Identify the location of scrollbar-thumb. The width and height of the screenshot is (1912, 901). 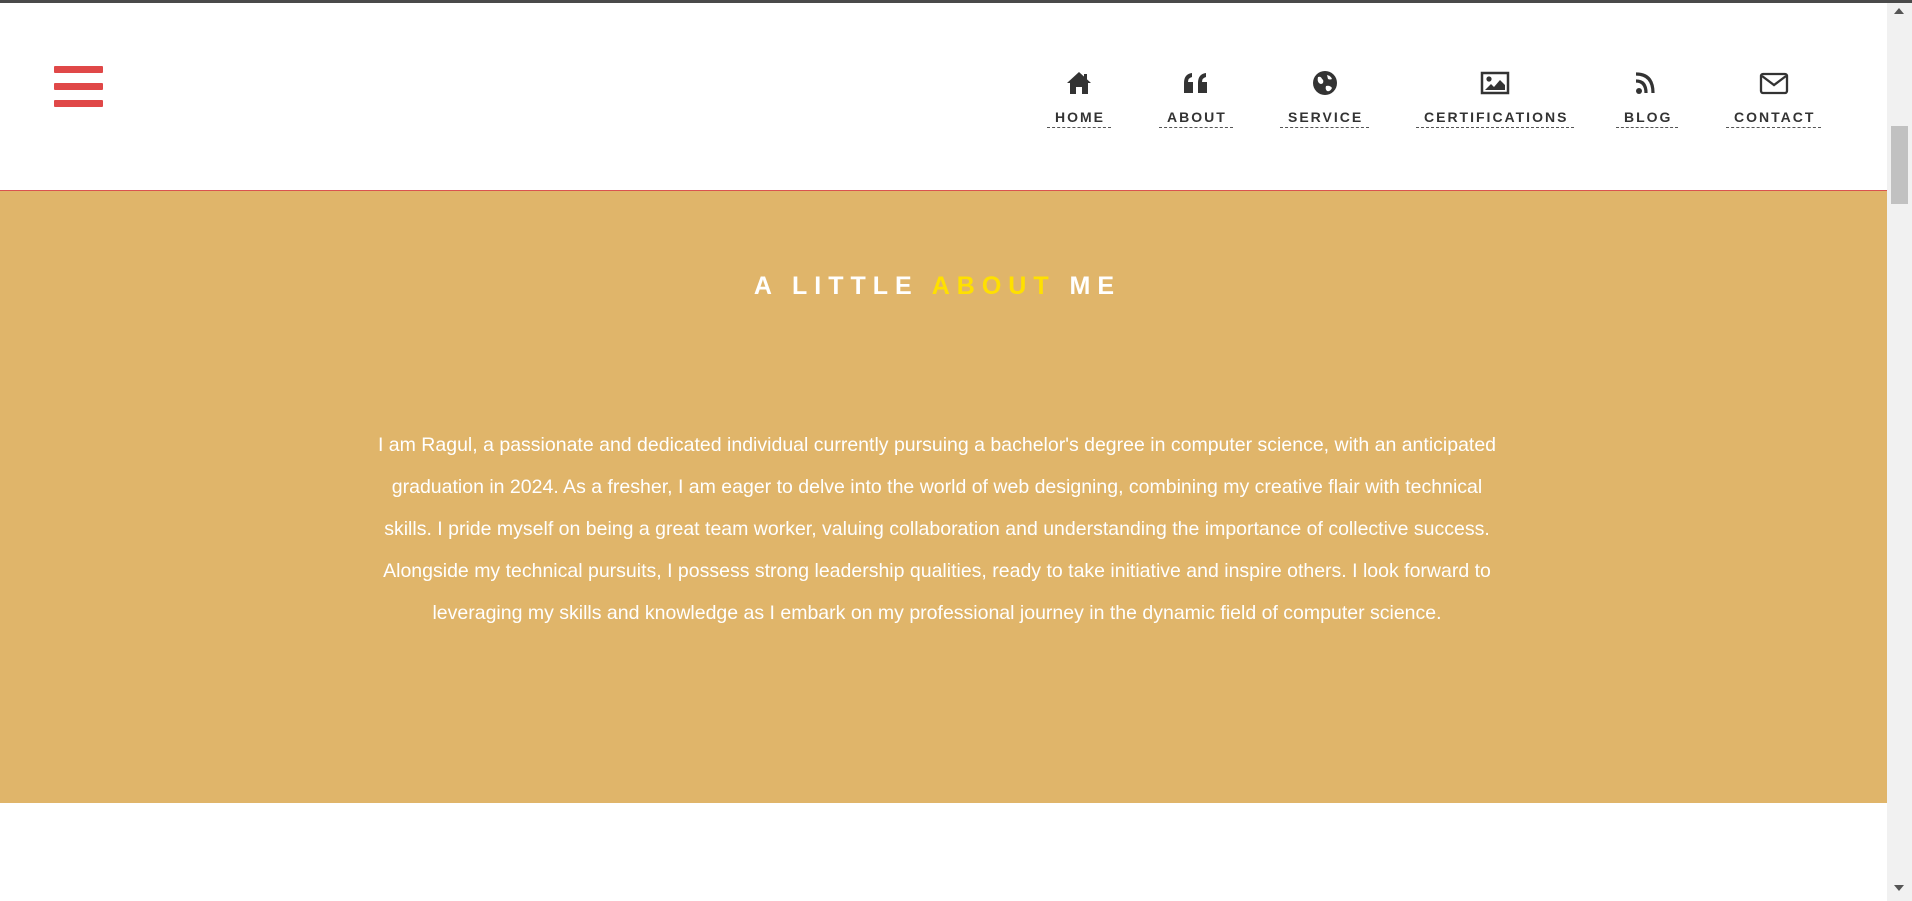
(1899, 165).